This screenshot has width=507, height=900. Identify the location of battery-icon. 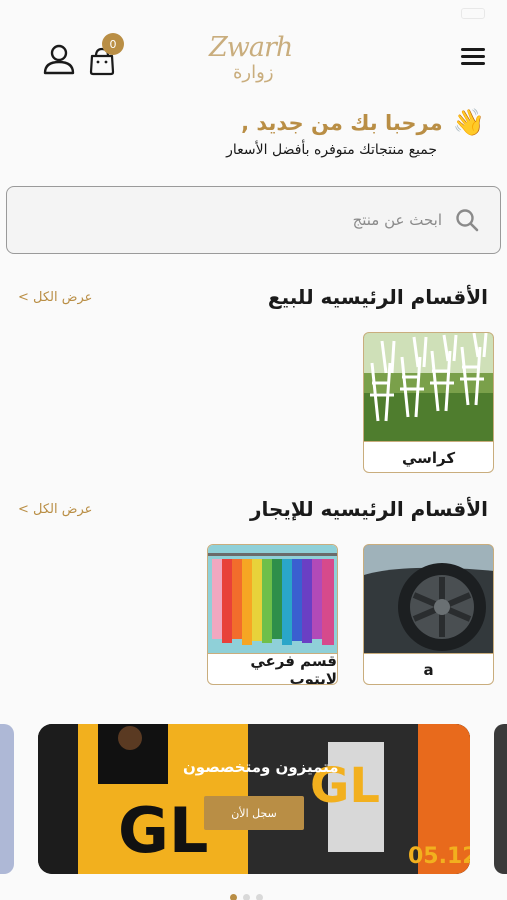
(473, 13).